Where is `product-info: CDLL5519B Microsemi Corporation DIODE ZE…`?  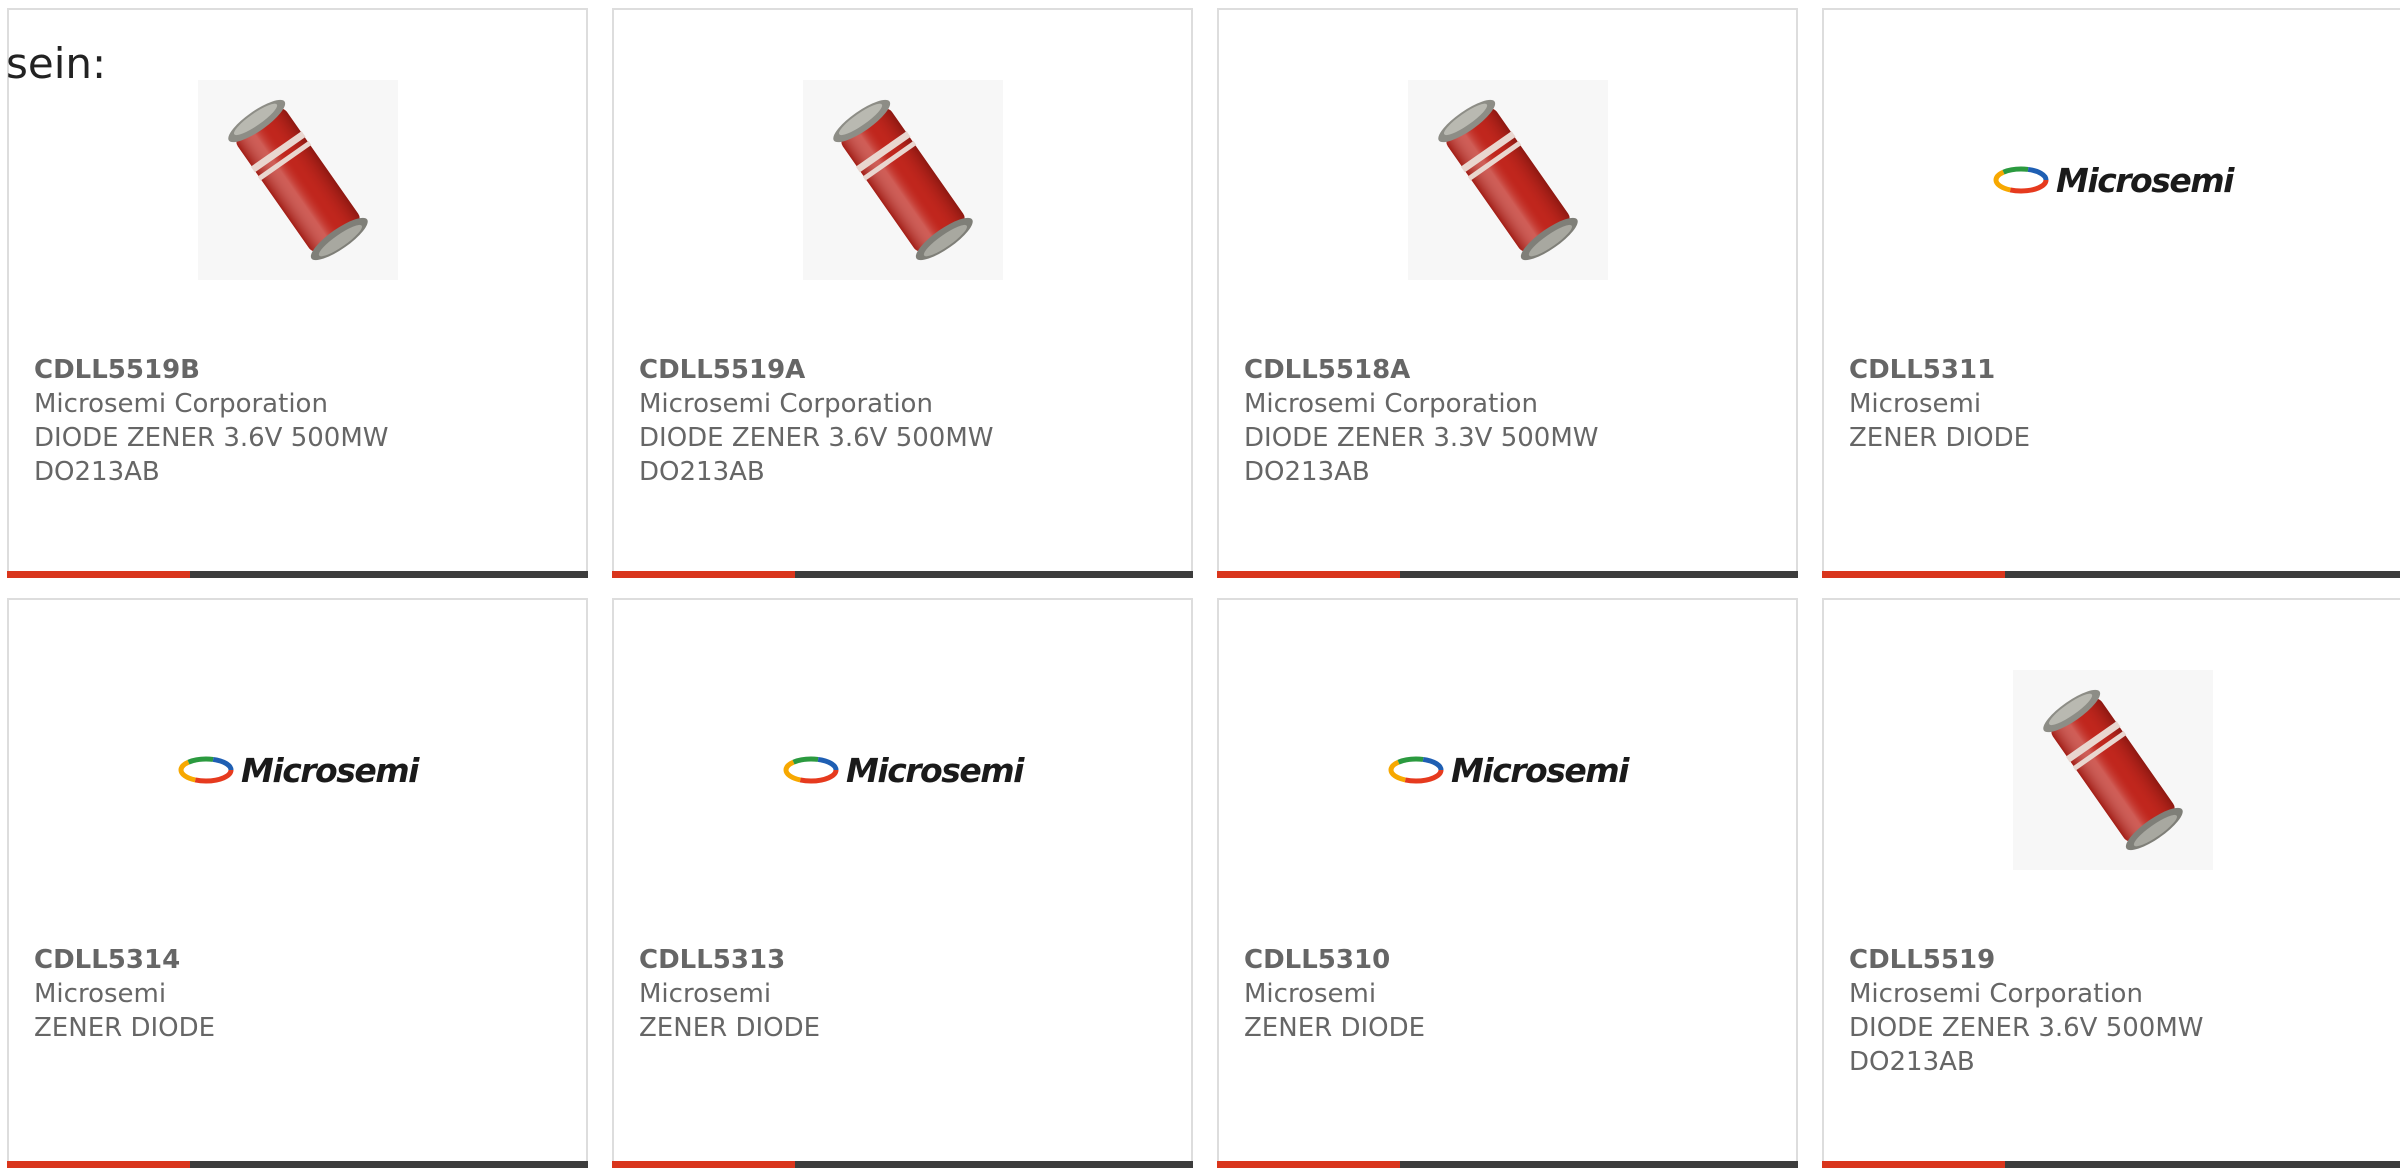 product-info: CDLL5519B Microsemi Corporation DIODE ZE… is located at coordinates (211, 421).